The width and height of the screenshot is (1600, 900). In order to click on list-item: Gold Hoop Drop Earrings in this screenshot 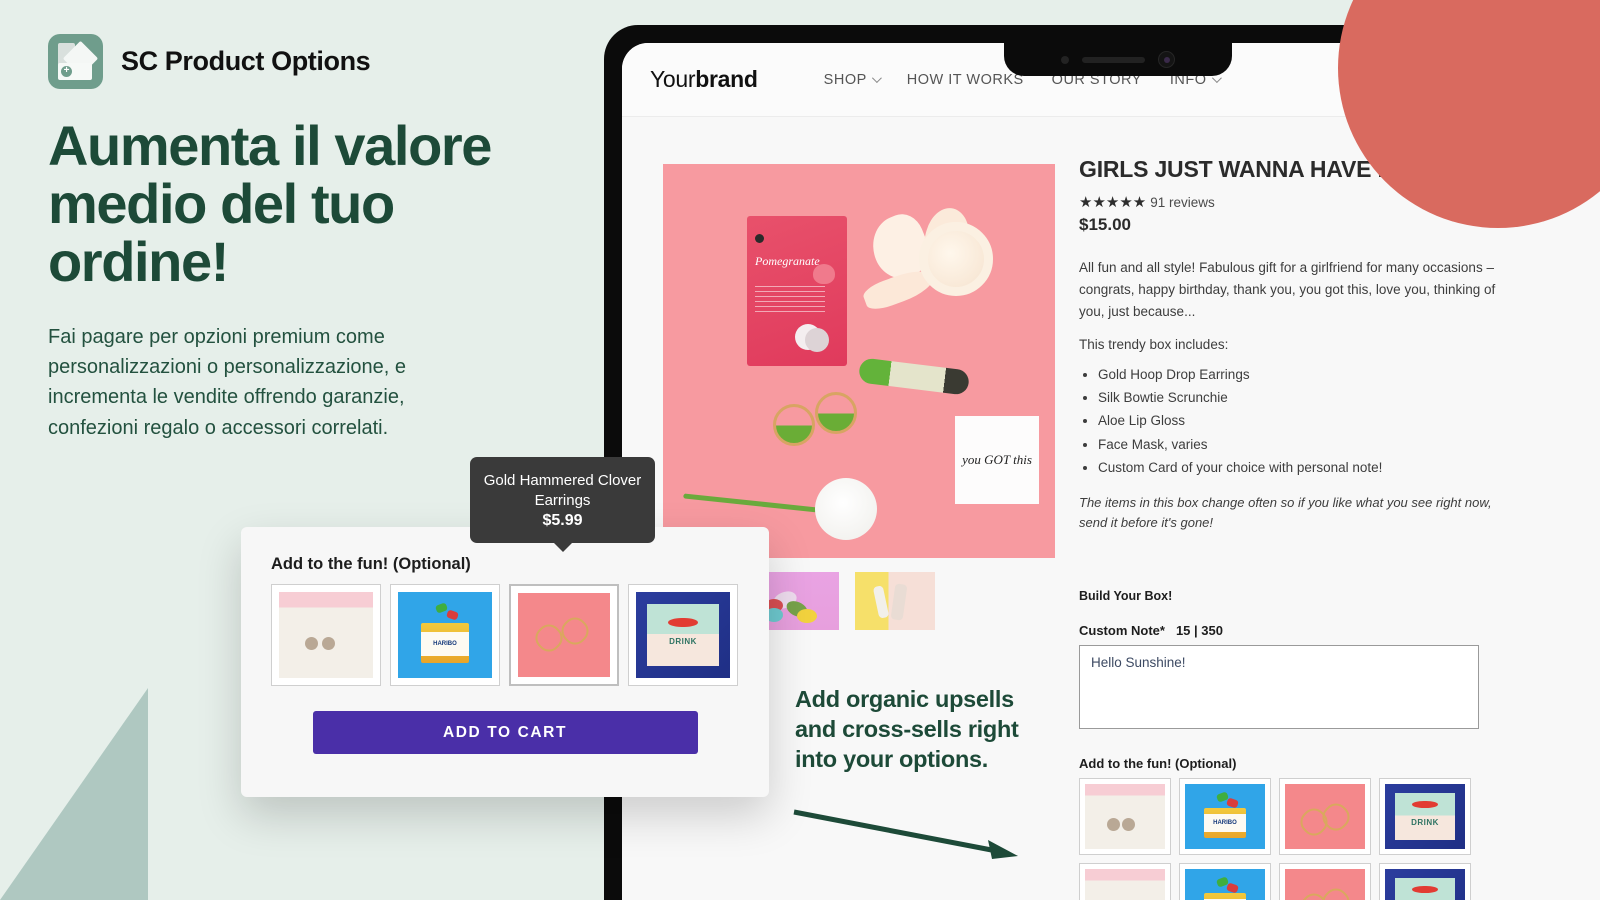, I will do `click(1298, 374)`.